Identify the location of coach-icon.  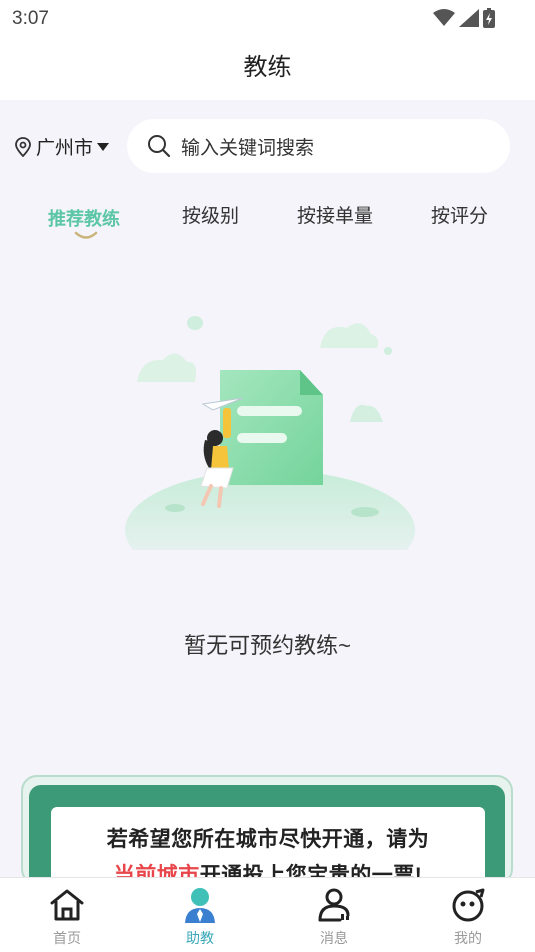
(200, 905).